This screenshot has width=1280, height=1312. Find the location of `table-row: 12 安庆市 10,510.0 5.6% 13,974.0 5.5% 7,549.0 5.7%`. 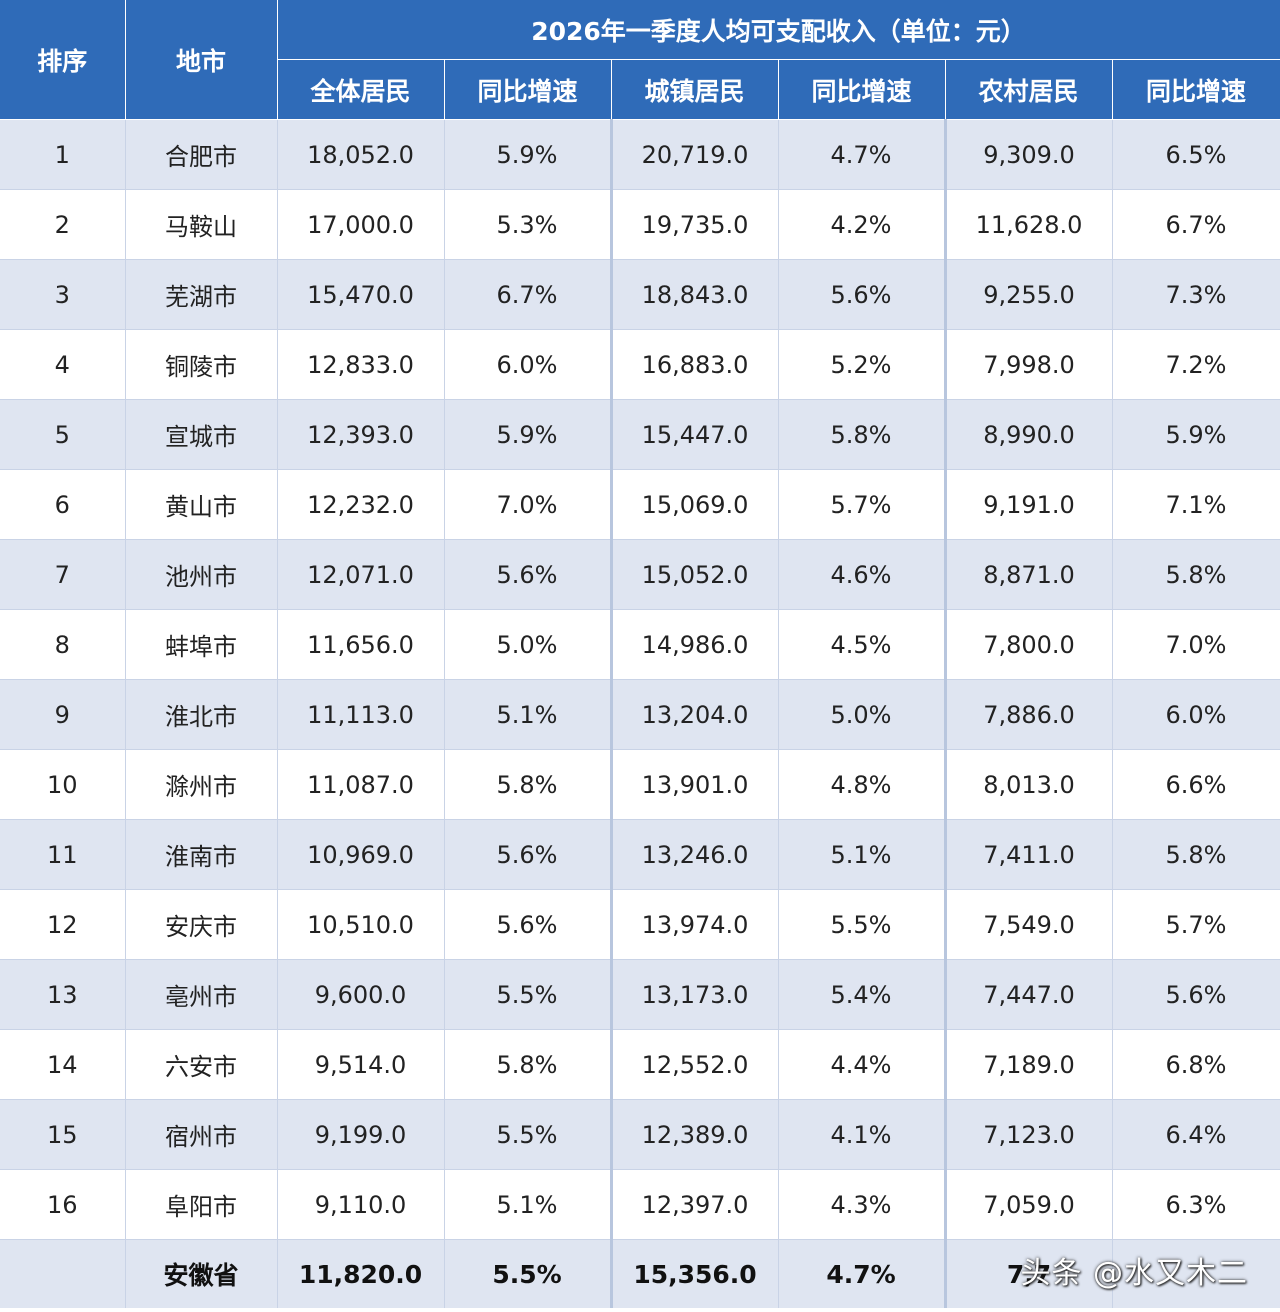

table-row: 12 安庆市 10,510.0 5.6% 13,974.0 5.5% 7,549.0 5.7% is located at coordinates (640, 924).